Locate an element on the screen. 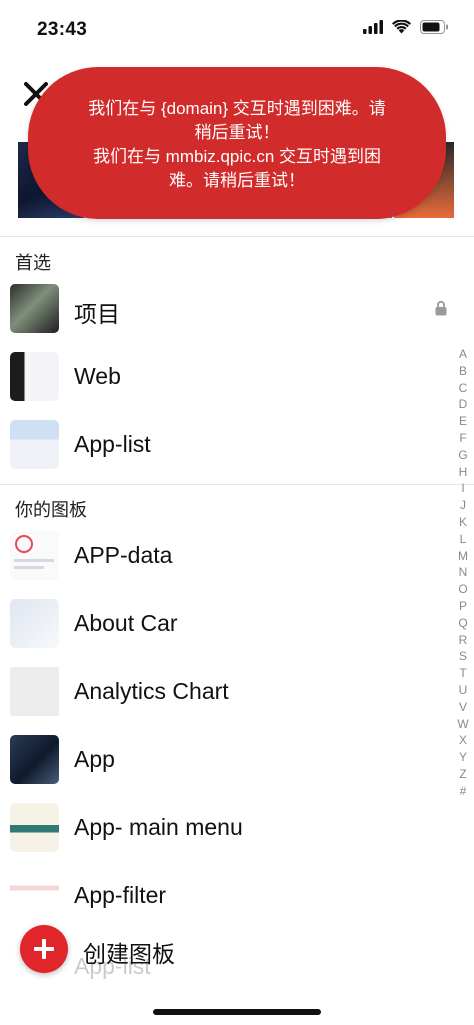 The height and width of the screenshot is (1025, 474). status-icons is located at coordinates (406, 27).